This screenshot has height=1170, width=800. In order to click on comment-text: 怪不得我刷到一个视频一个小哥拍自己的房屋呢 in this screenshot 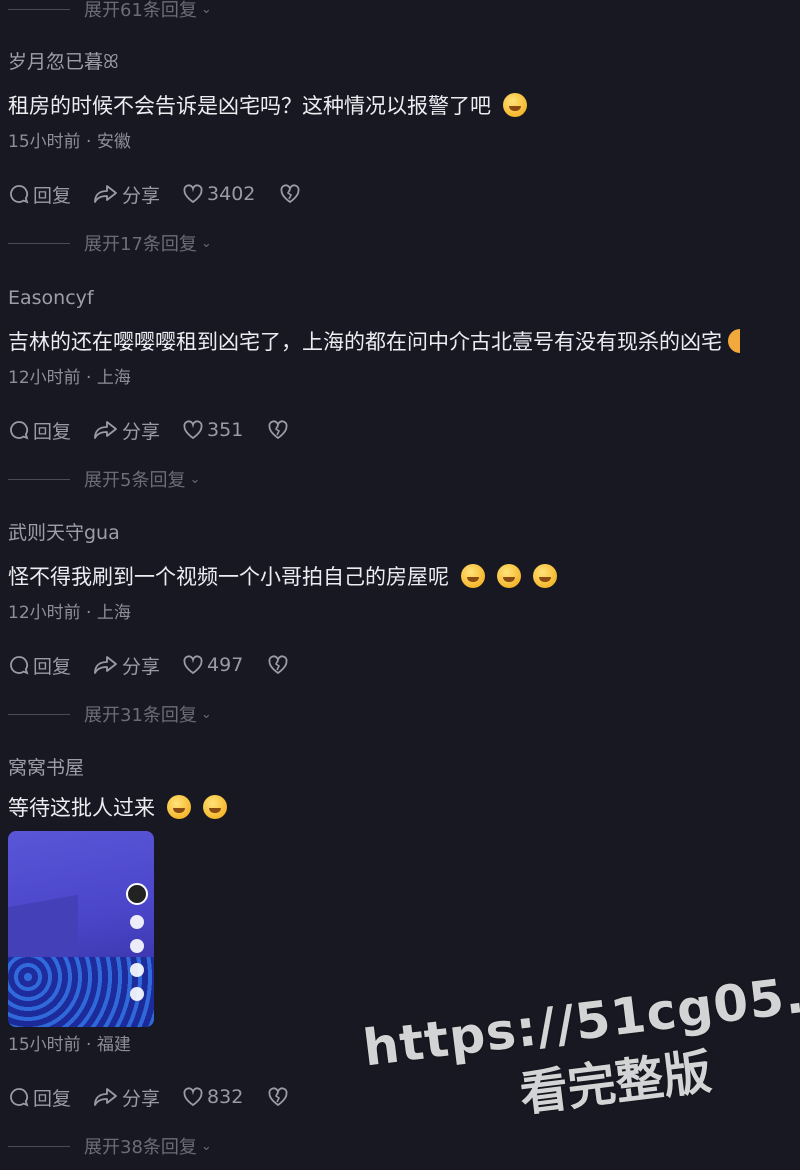, I will do `click(404, 577)`.